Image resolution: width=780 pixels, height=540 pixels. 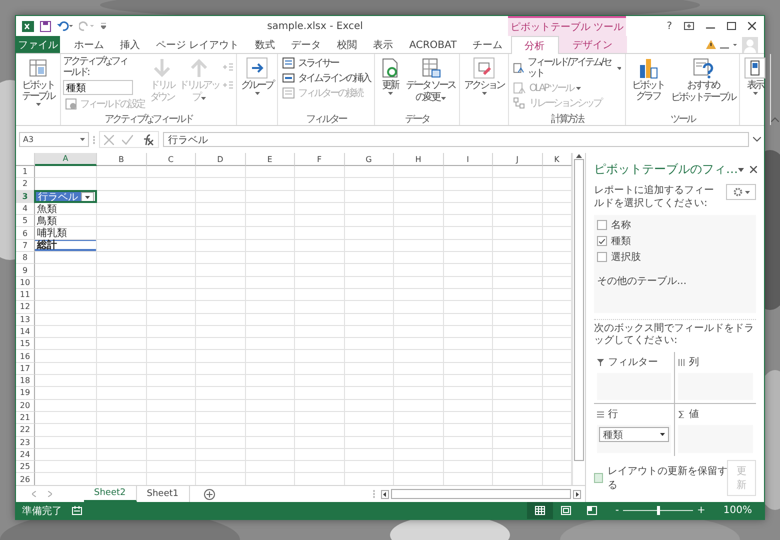 I want to click on row-header: 21, so click(x=25, y=418).